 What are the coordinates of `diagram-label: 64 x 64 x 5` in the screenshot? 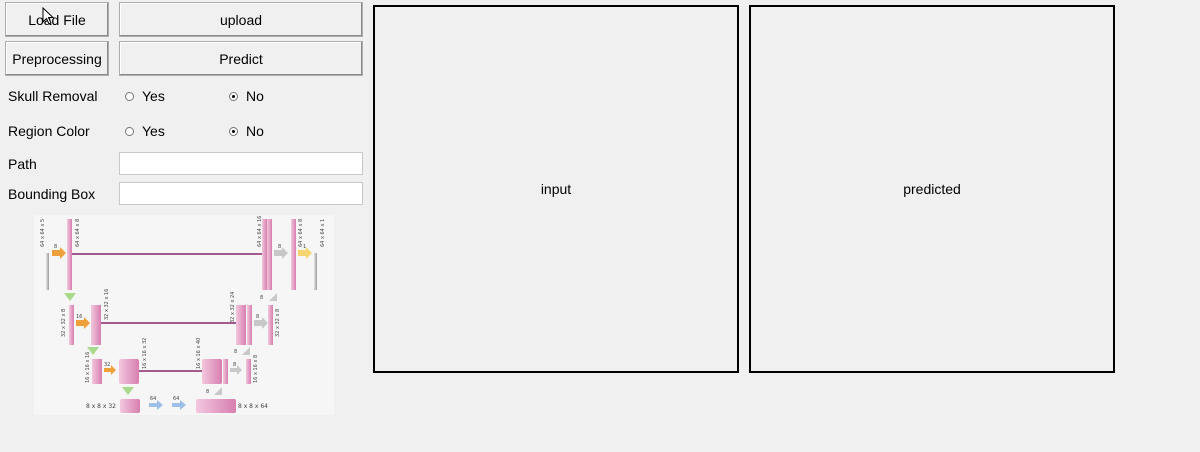 It's located at (43, 233).